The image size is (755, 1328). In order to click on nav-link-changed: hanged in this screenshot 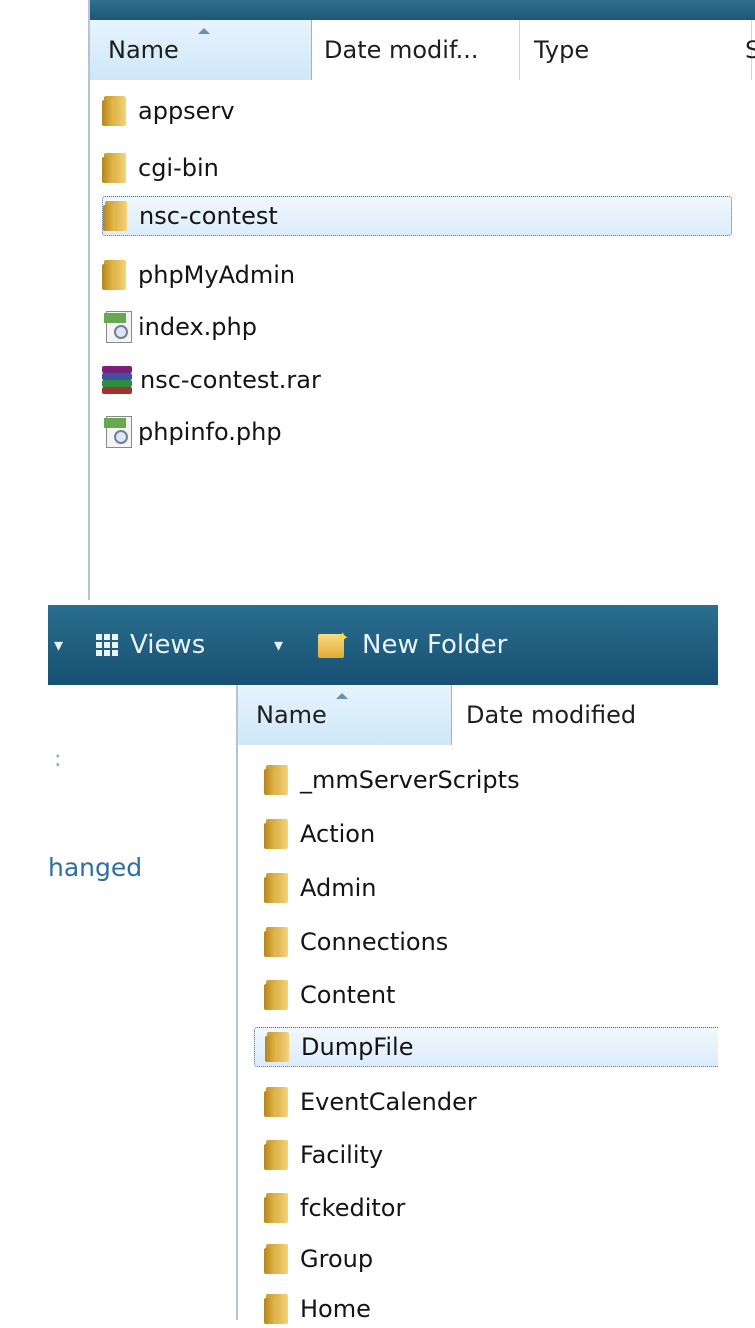, I will do `click(95, 867)`.